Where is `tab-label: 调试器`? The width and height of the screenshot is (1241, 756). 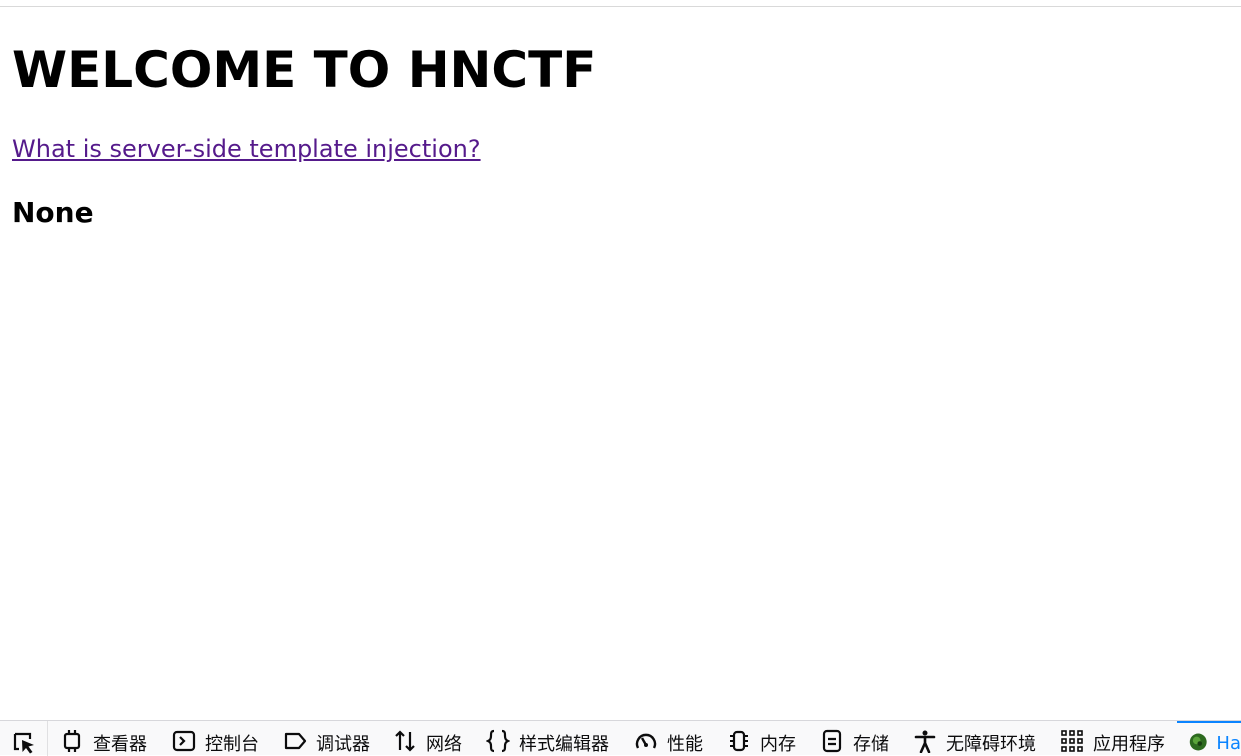
tab-label: 调试器 is located at coordinates (343, 744).